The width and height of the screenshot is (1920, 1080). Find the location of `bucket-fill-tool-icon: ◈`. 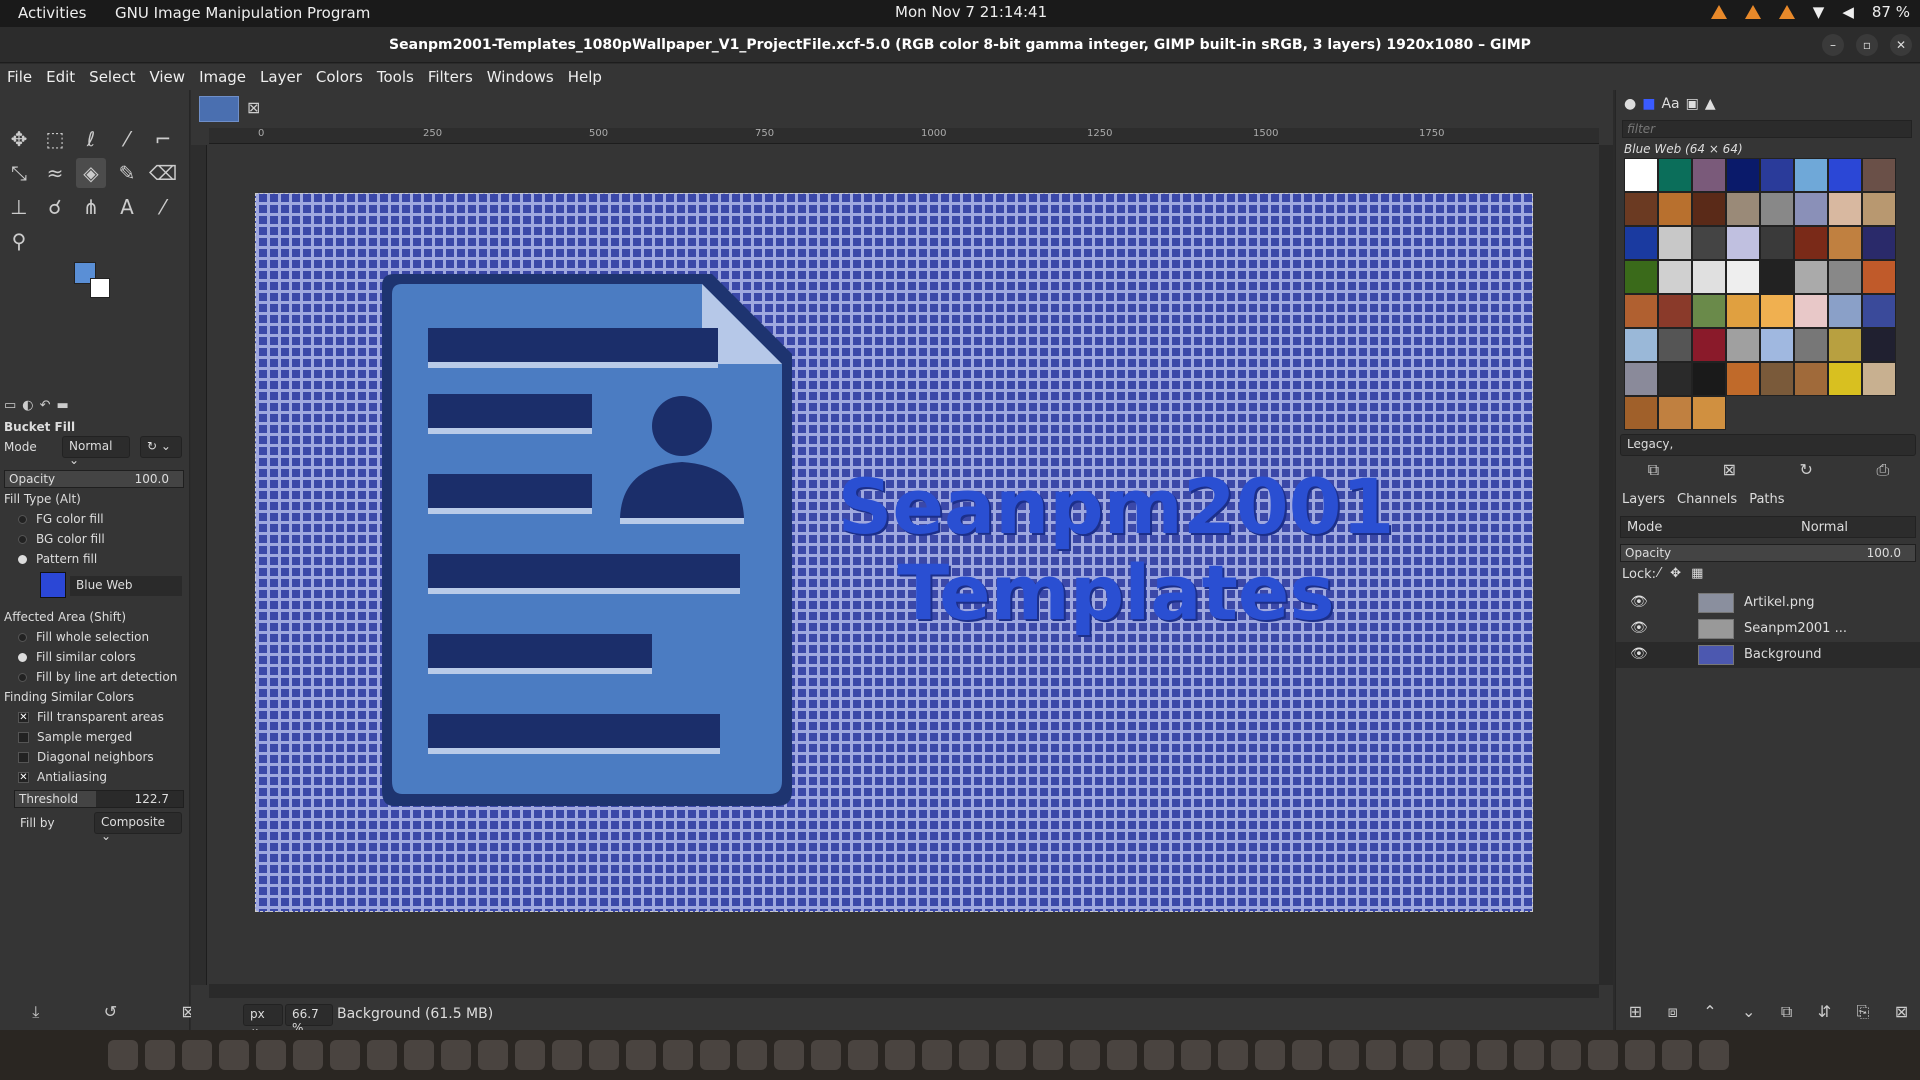

bucket-fill-tool-icon: ◈ is located at coordinates (91, 173).